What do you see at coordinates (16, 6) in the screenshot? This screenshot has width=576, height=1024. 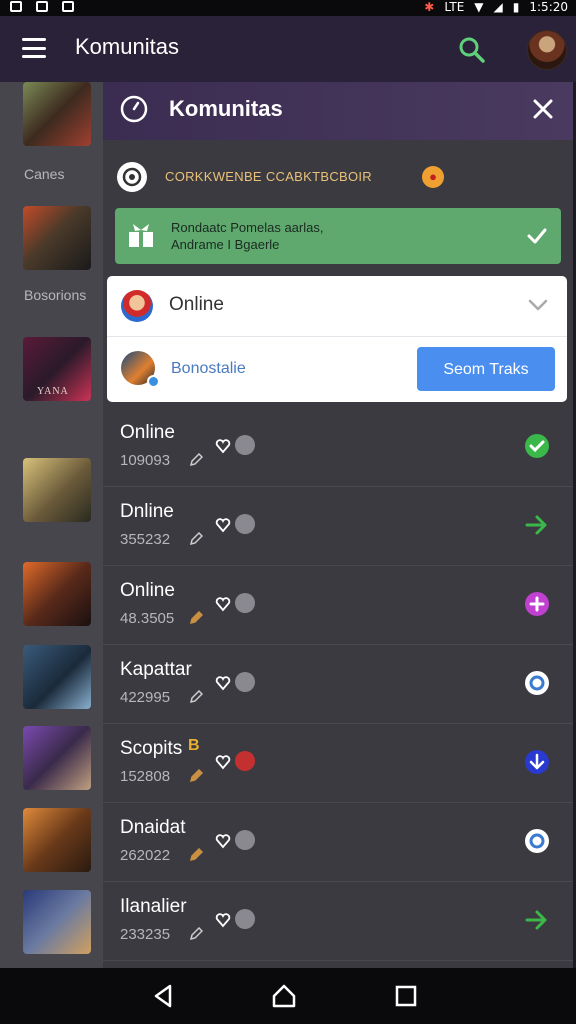 I see `notification-icon` at bounding box center [16, 6].